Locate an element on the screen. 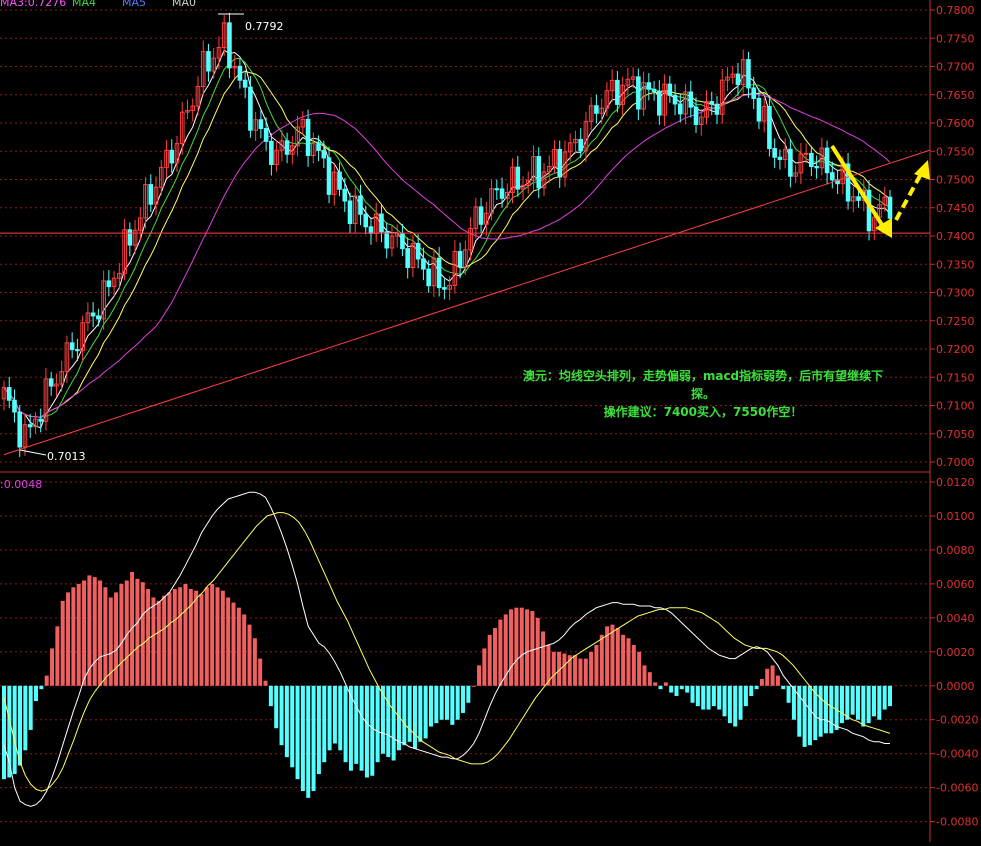 This screenshot has height=846, width=981. macd-tick-label: 0.0120 is located at coordinates (955, 482).